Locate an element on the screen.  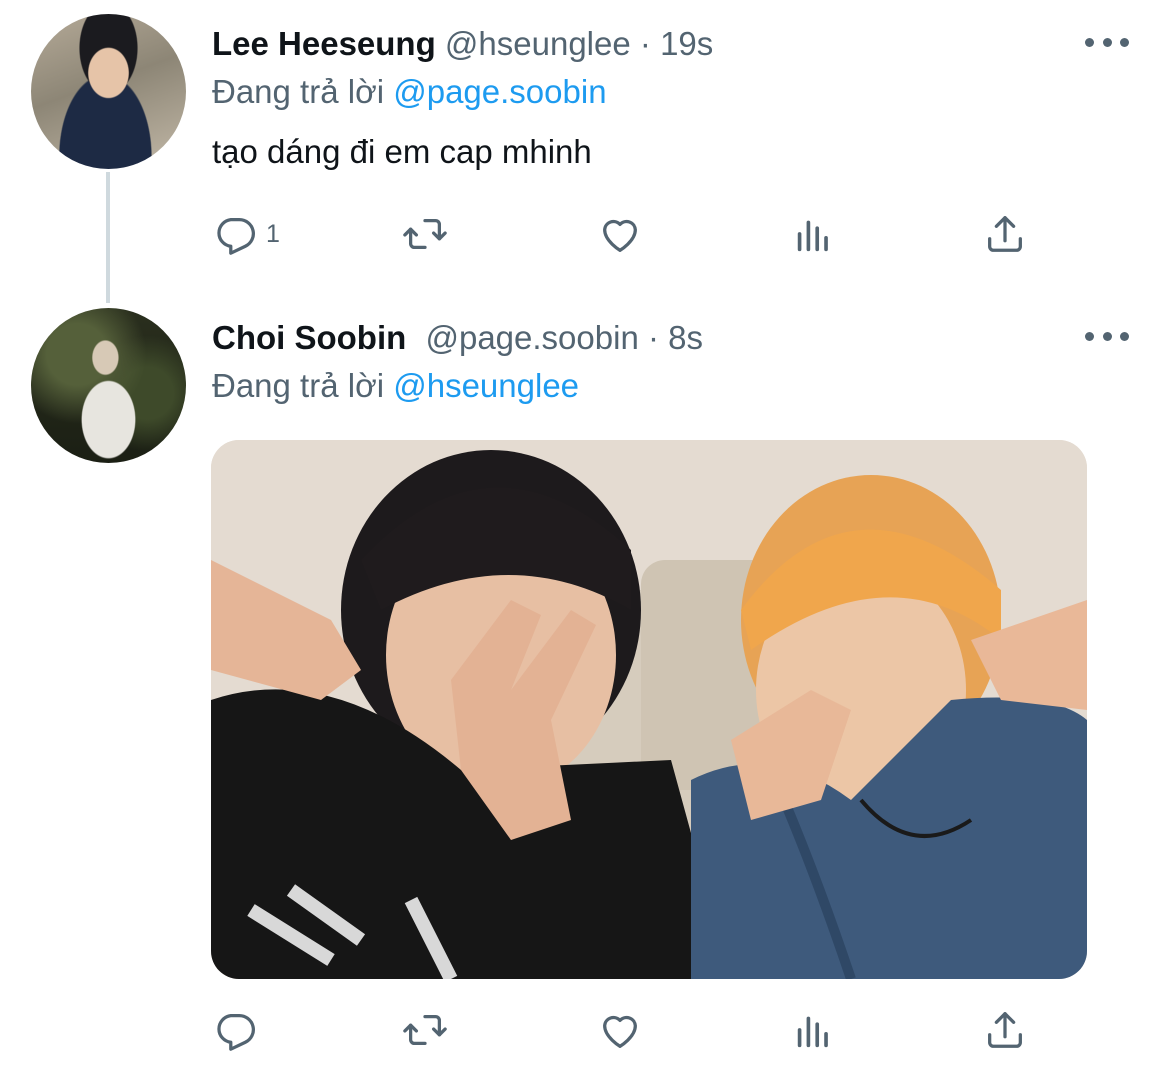
share-icon is located at coordinates (1005, 1030).